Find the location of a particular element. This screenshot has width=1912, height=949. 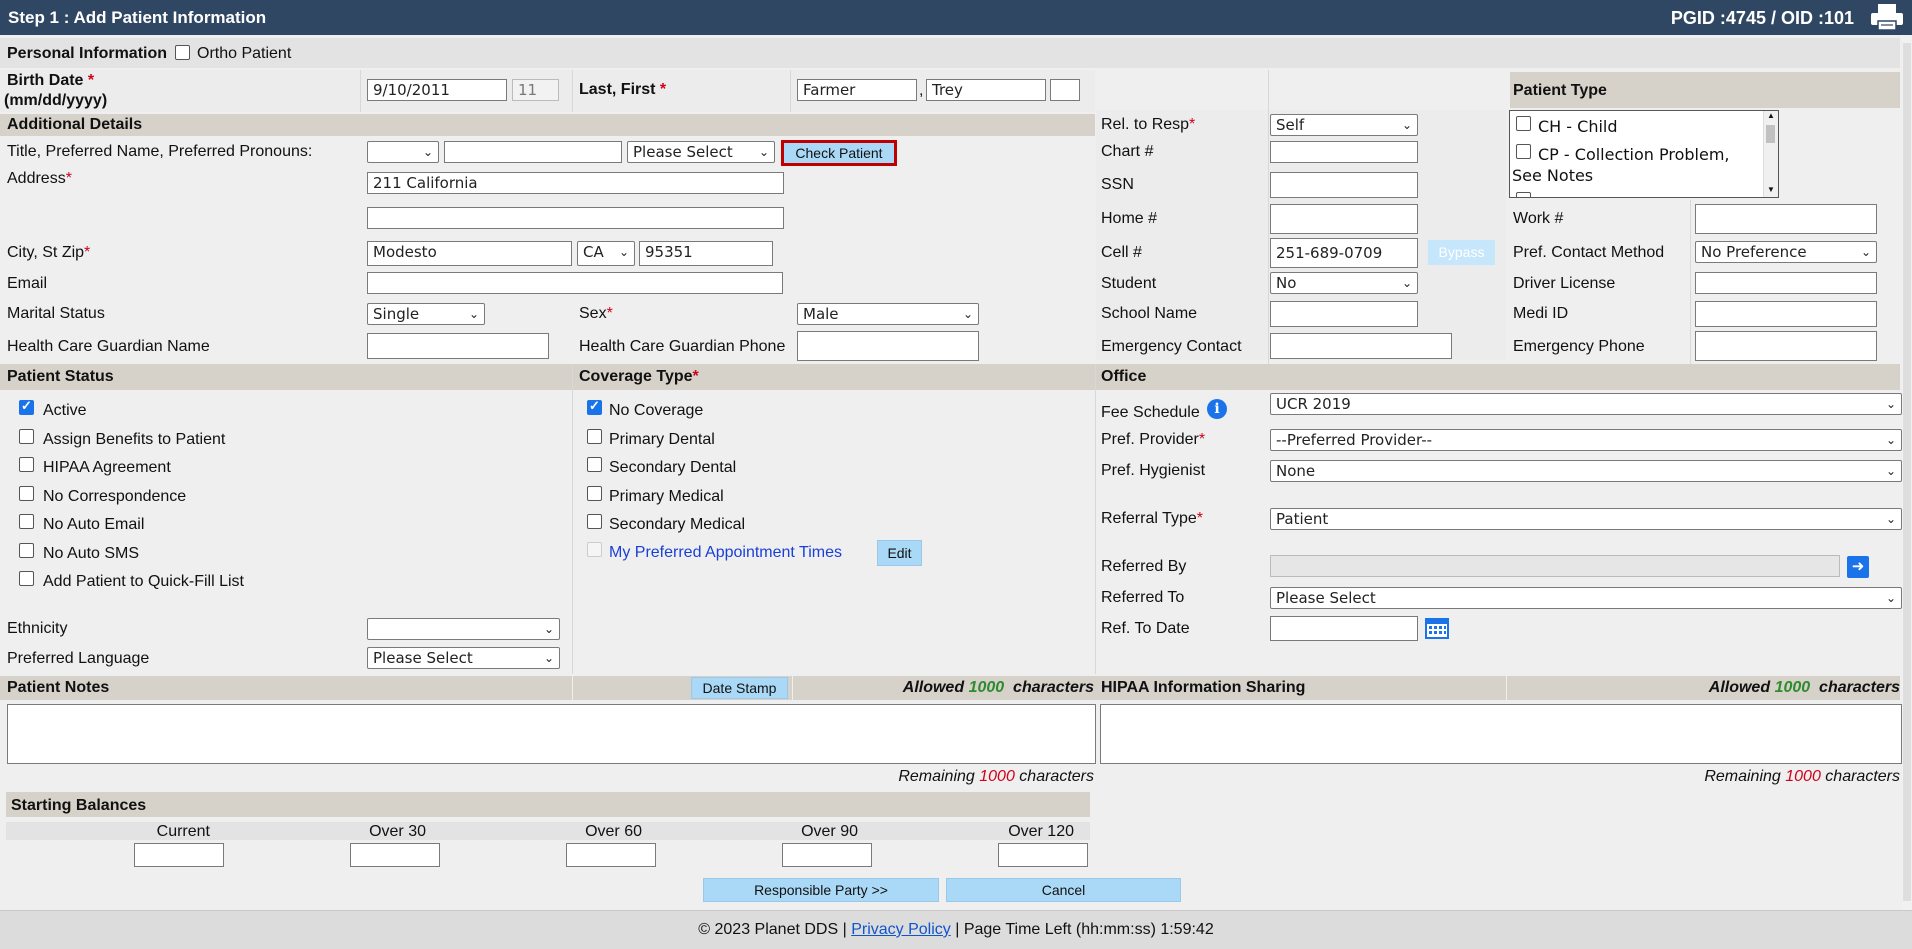

referral-type-select: Patient ⌄ is located at coordinates (1586, 519).